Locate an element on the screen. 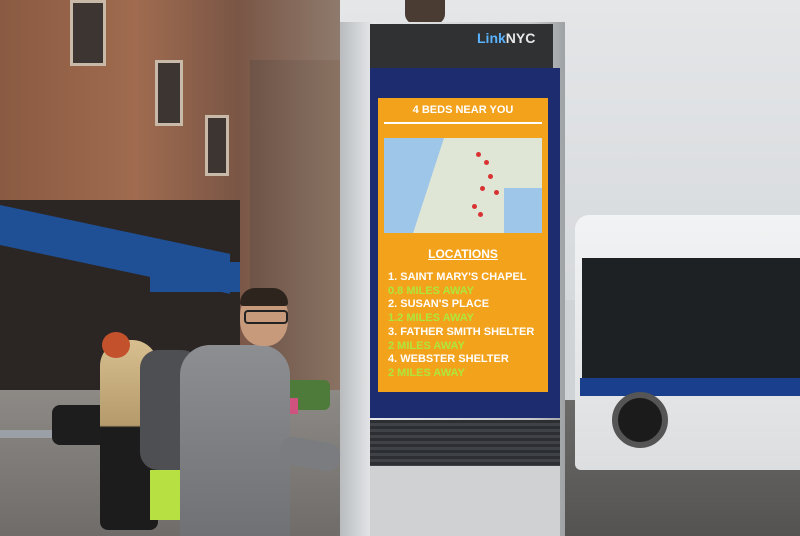 The width and height of the screenshot is (800, 536). linknyc-logo: LinkNYC is located at coordinates (506, 38).